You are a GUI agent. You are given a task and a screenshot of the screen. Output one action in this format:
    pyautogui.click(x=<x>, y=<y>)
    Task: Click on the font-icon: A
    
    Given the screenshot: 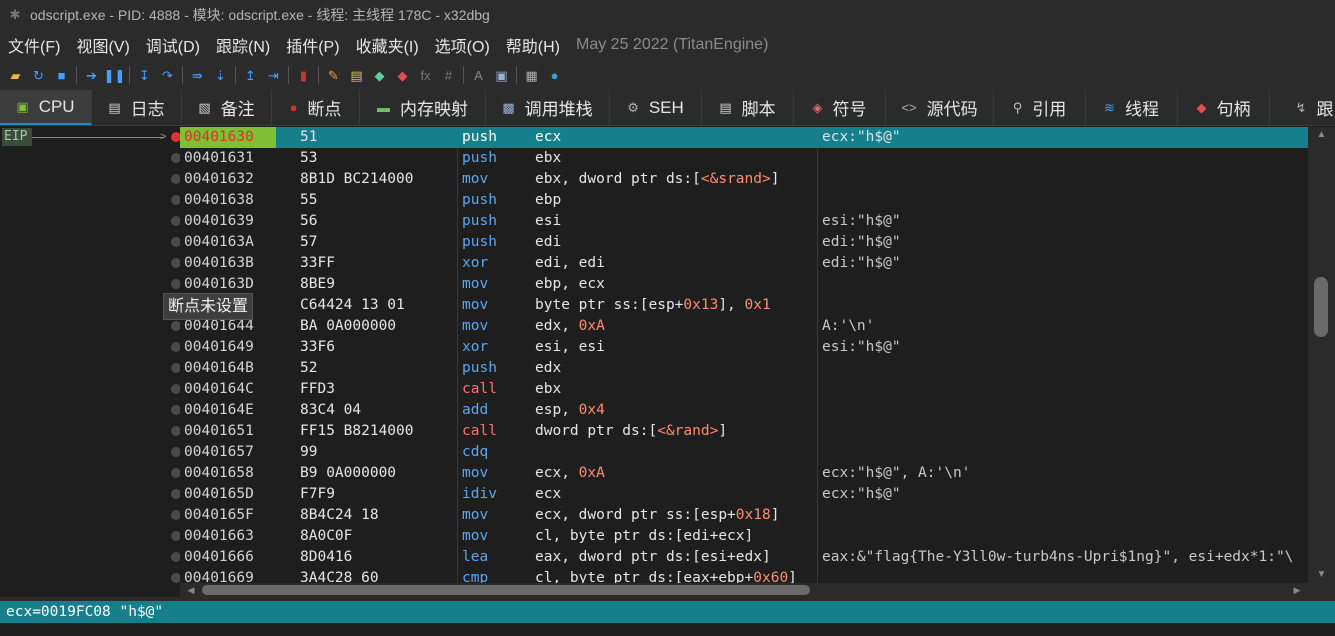 What is the action you would take?
    pyautogui.click(x=478, y=75)
    